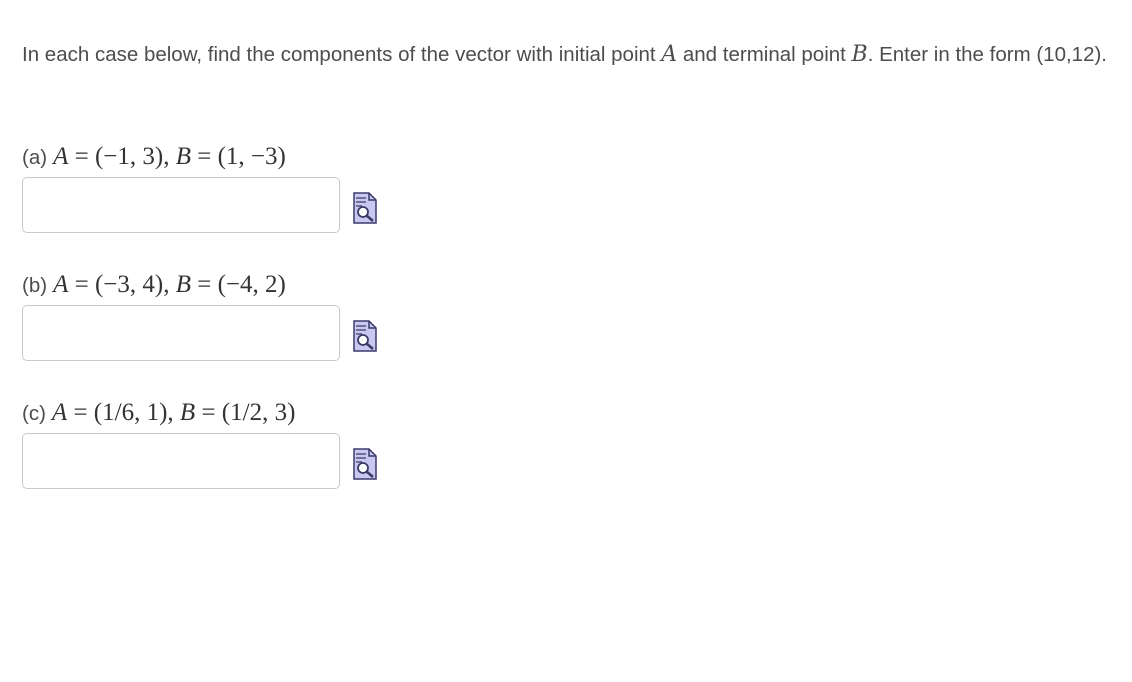 This screenshot has width=1132, height=682. What do you see at coordinates (181, 333) in the screenshot?
I see `part-b-answer-input` at bounding box center [181, 333].